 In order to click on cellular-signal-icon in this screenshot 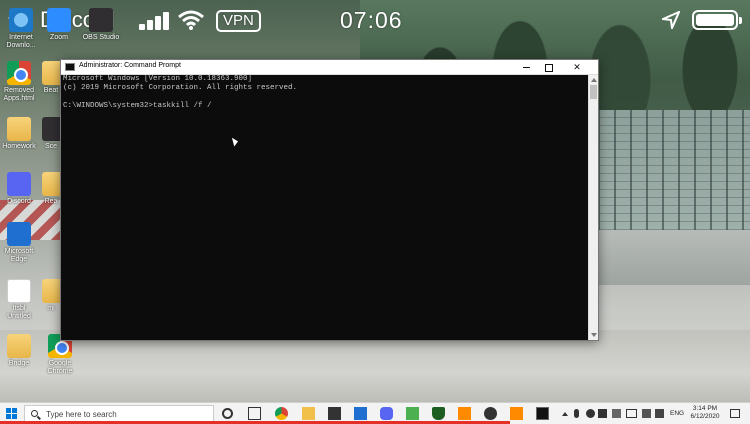, I will do `click(154, 20)`.